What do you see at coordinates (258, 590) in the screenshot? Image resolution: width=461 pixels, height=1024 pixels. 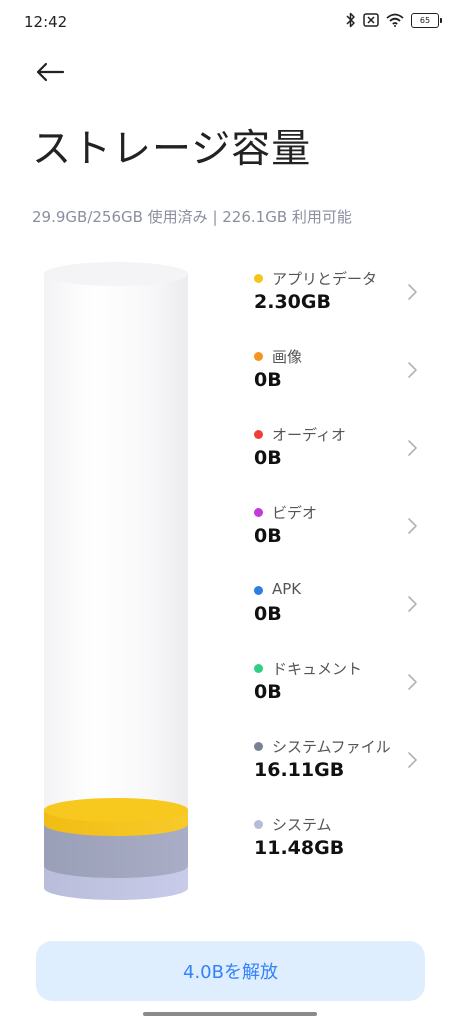 I see `apk-dot-icon` at bounding box center [258, 590].